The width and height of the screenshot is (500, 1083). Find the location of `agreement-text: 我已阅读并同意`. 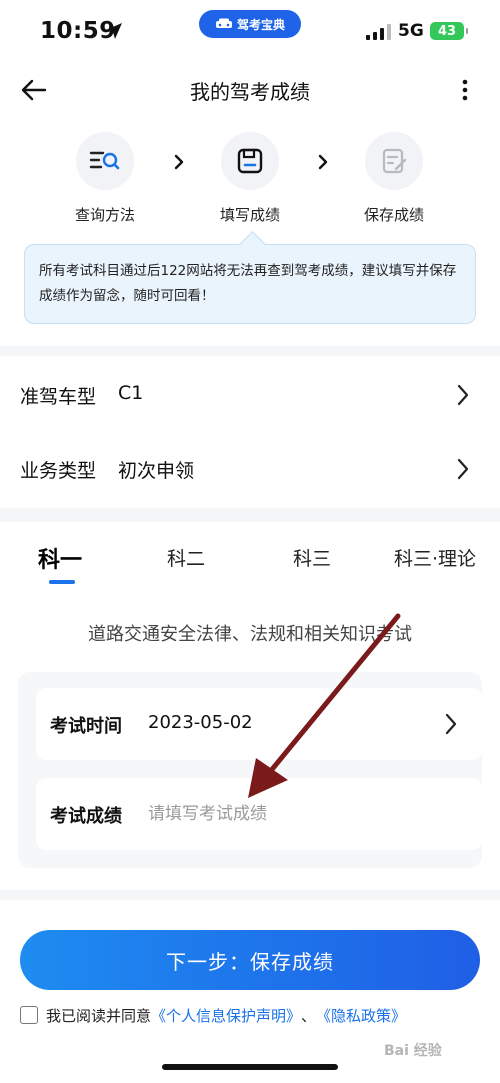

agreement-text: 我已阅读并同意 is located at coordinates (99, 1015).